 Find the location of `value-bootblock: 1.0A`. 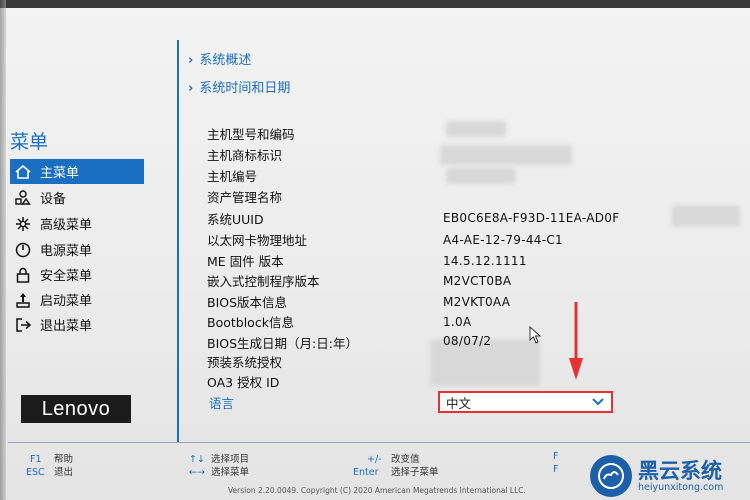

value-bootblock: 1.0A is located at coordinates (457, 322).